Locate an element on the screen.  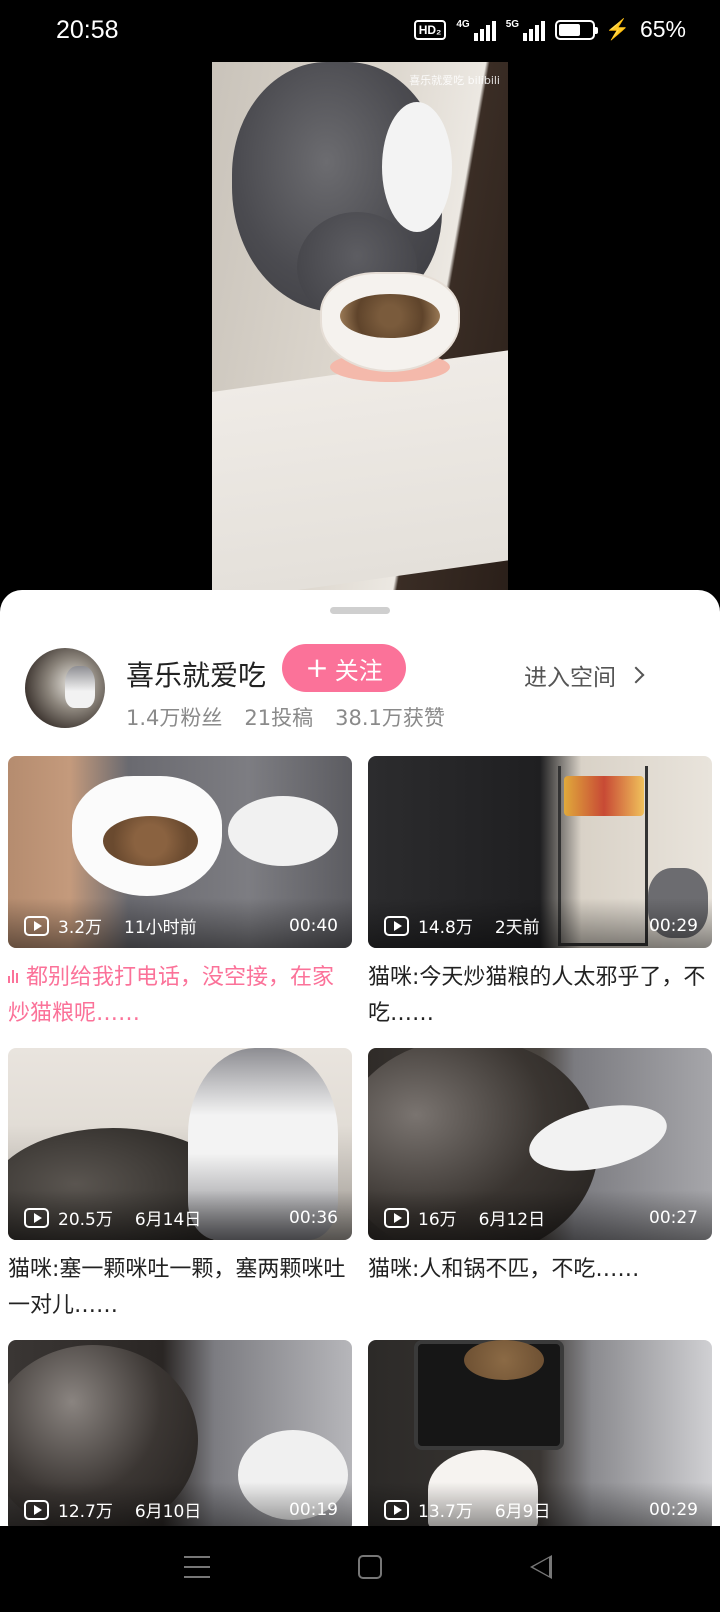
upload-date: 11小时前 is located at coordinates (160, 928).